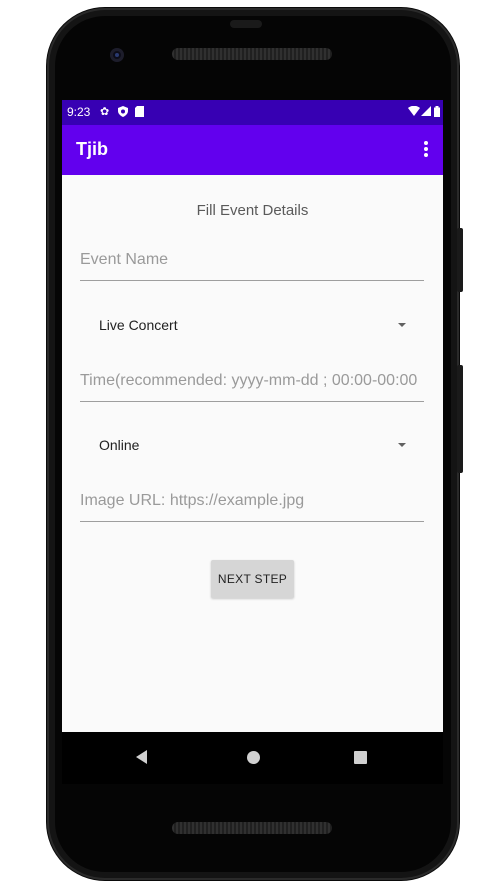  What do you see at coordinates (360, 757) in the screenshot?
I see `recents-icon` at bounding box center [360, 757].